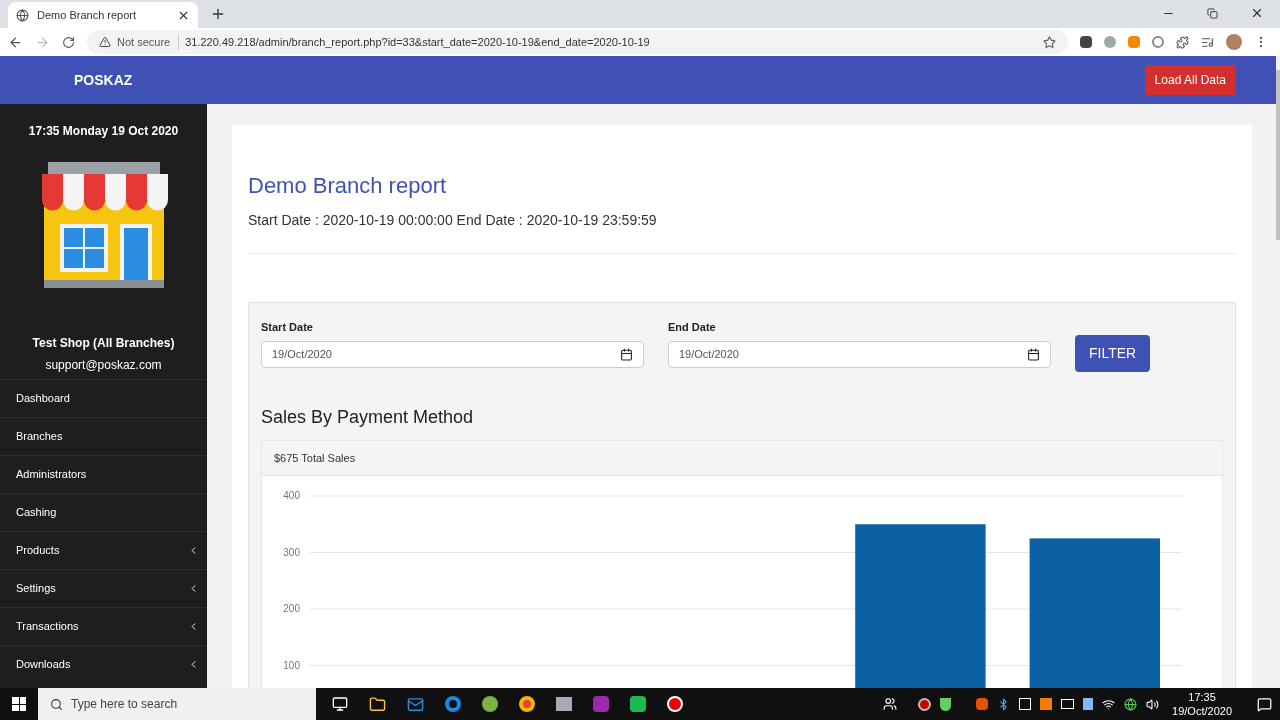 The height and width of the screenshot is (720, 1280). Describe the element at coordinates (742, 458) in the screenshot. I see `panel-header: $675 Total Sales` at that location.